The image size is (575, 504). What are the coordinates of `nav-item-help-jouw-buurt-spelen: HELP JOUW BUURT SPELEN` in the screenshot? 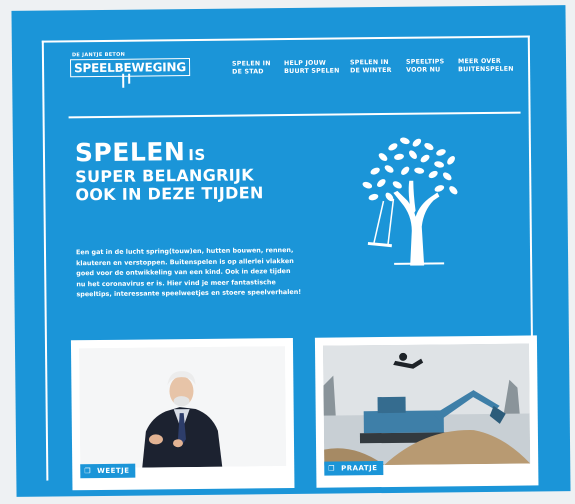 It's located at (317, 67).